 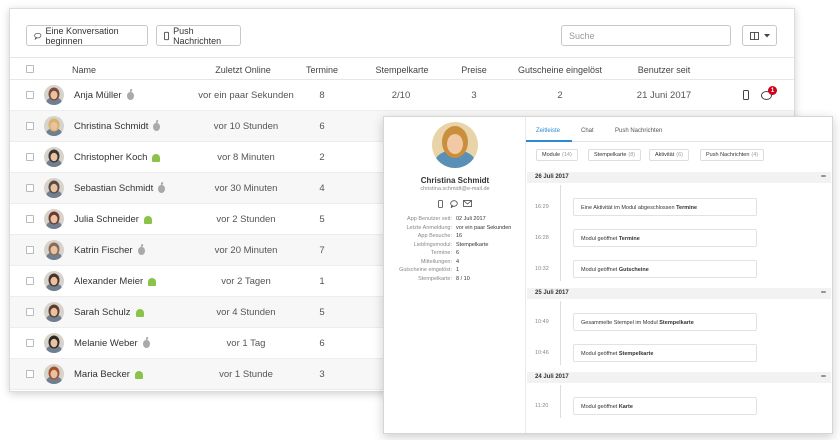 What do you see at coordinates (246, 126) in the screenshot?
I see `last-online-cell: vor 10 Stunden` at bounding box center [246, 126].